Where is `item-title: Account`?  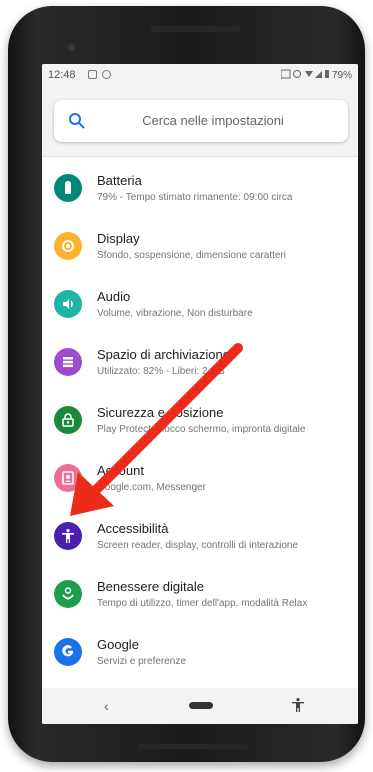
item-title: Account is located at coordinates (120, 470).